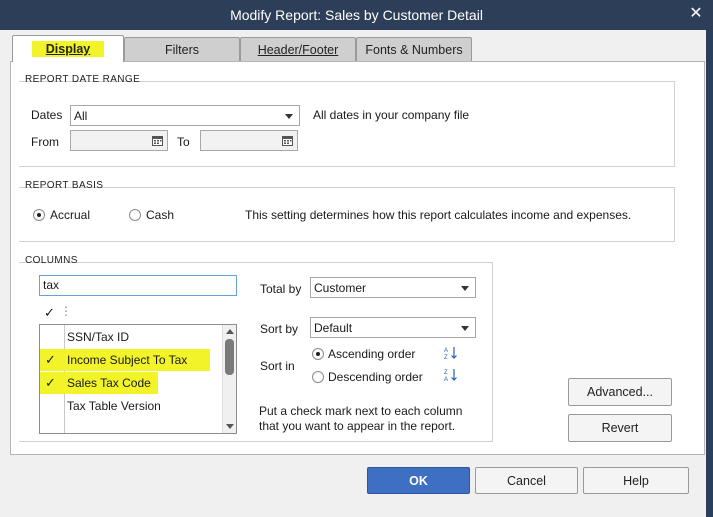  What do you see at coordinates (229, 357) in the screenshot?
I see `scroll-thumb` at bounding box center [229, 357].